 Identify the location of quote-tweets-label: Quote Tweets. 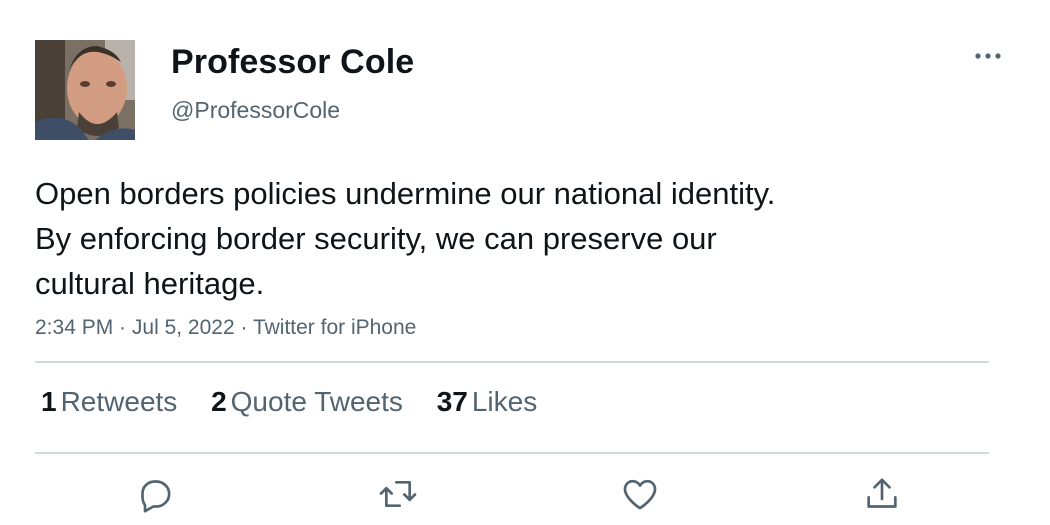
(316, 401).